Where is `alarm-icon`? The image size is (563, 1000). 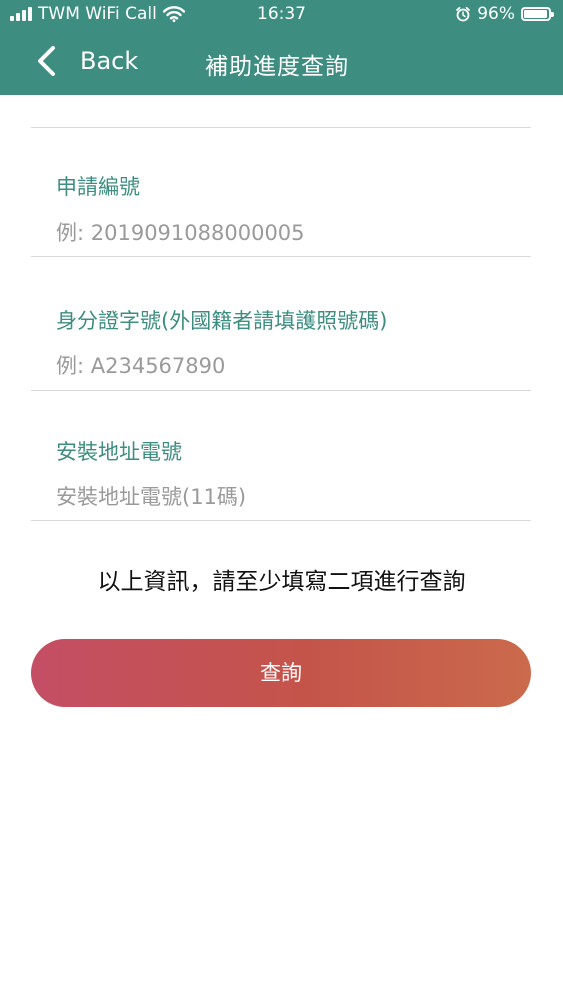
alarm-icon is located at coordinates (463, 14).